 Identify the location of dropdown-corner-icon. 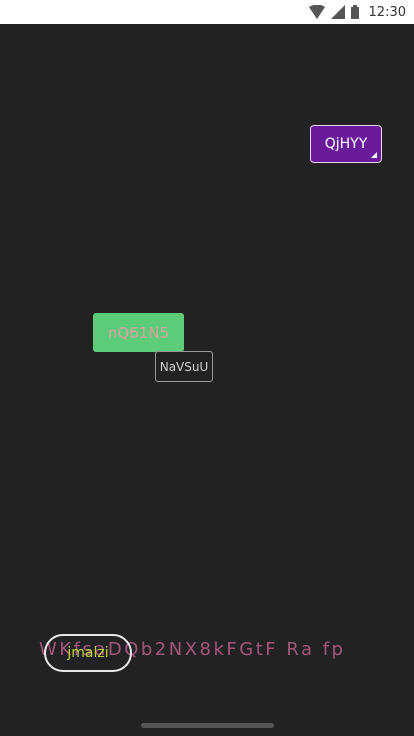
(374, 155).